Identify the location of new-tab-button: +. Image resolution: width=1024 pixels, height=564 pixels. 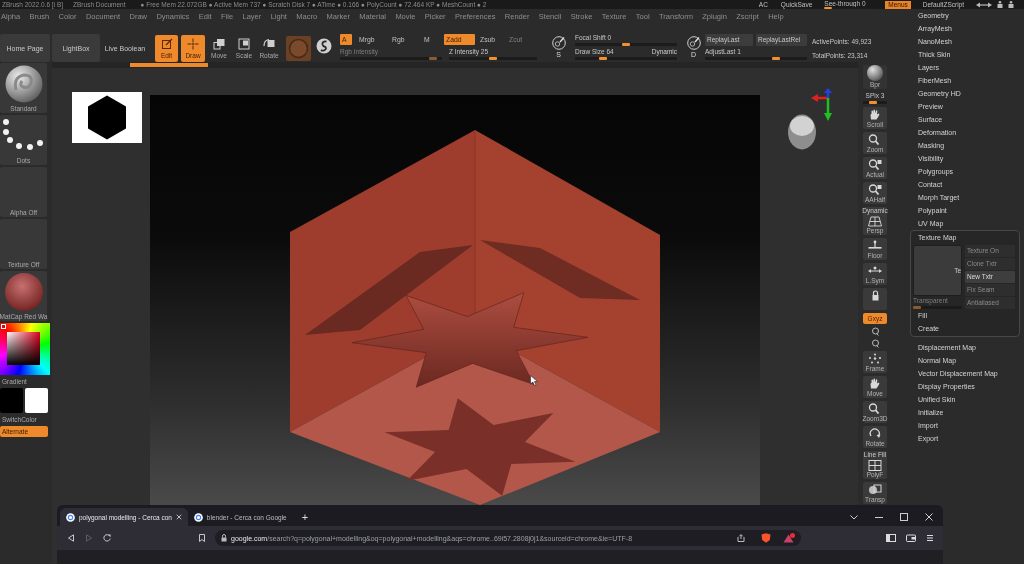
(305, 517).